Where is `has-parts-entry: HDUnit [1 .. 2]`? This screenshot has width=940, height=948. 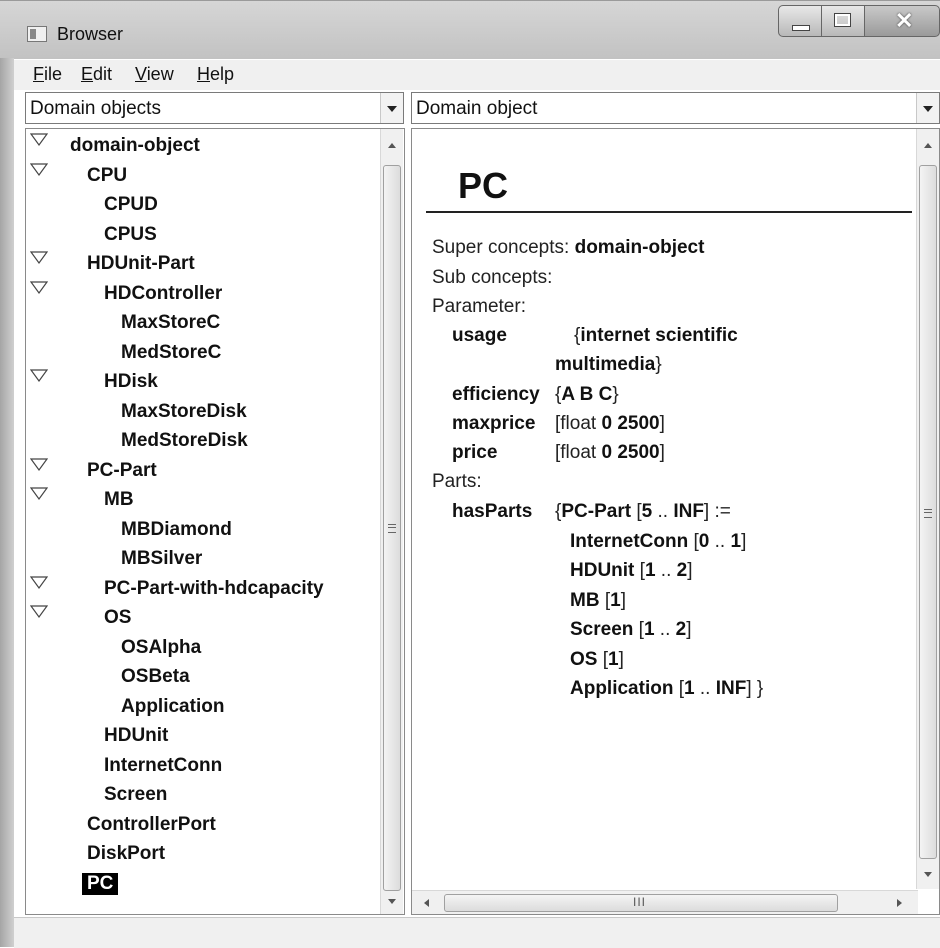 has-parts-entry: HDUnit [1 .. 2] is located at coordinates (631, 571).